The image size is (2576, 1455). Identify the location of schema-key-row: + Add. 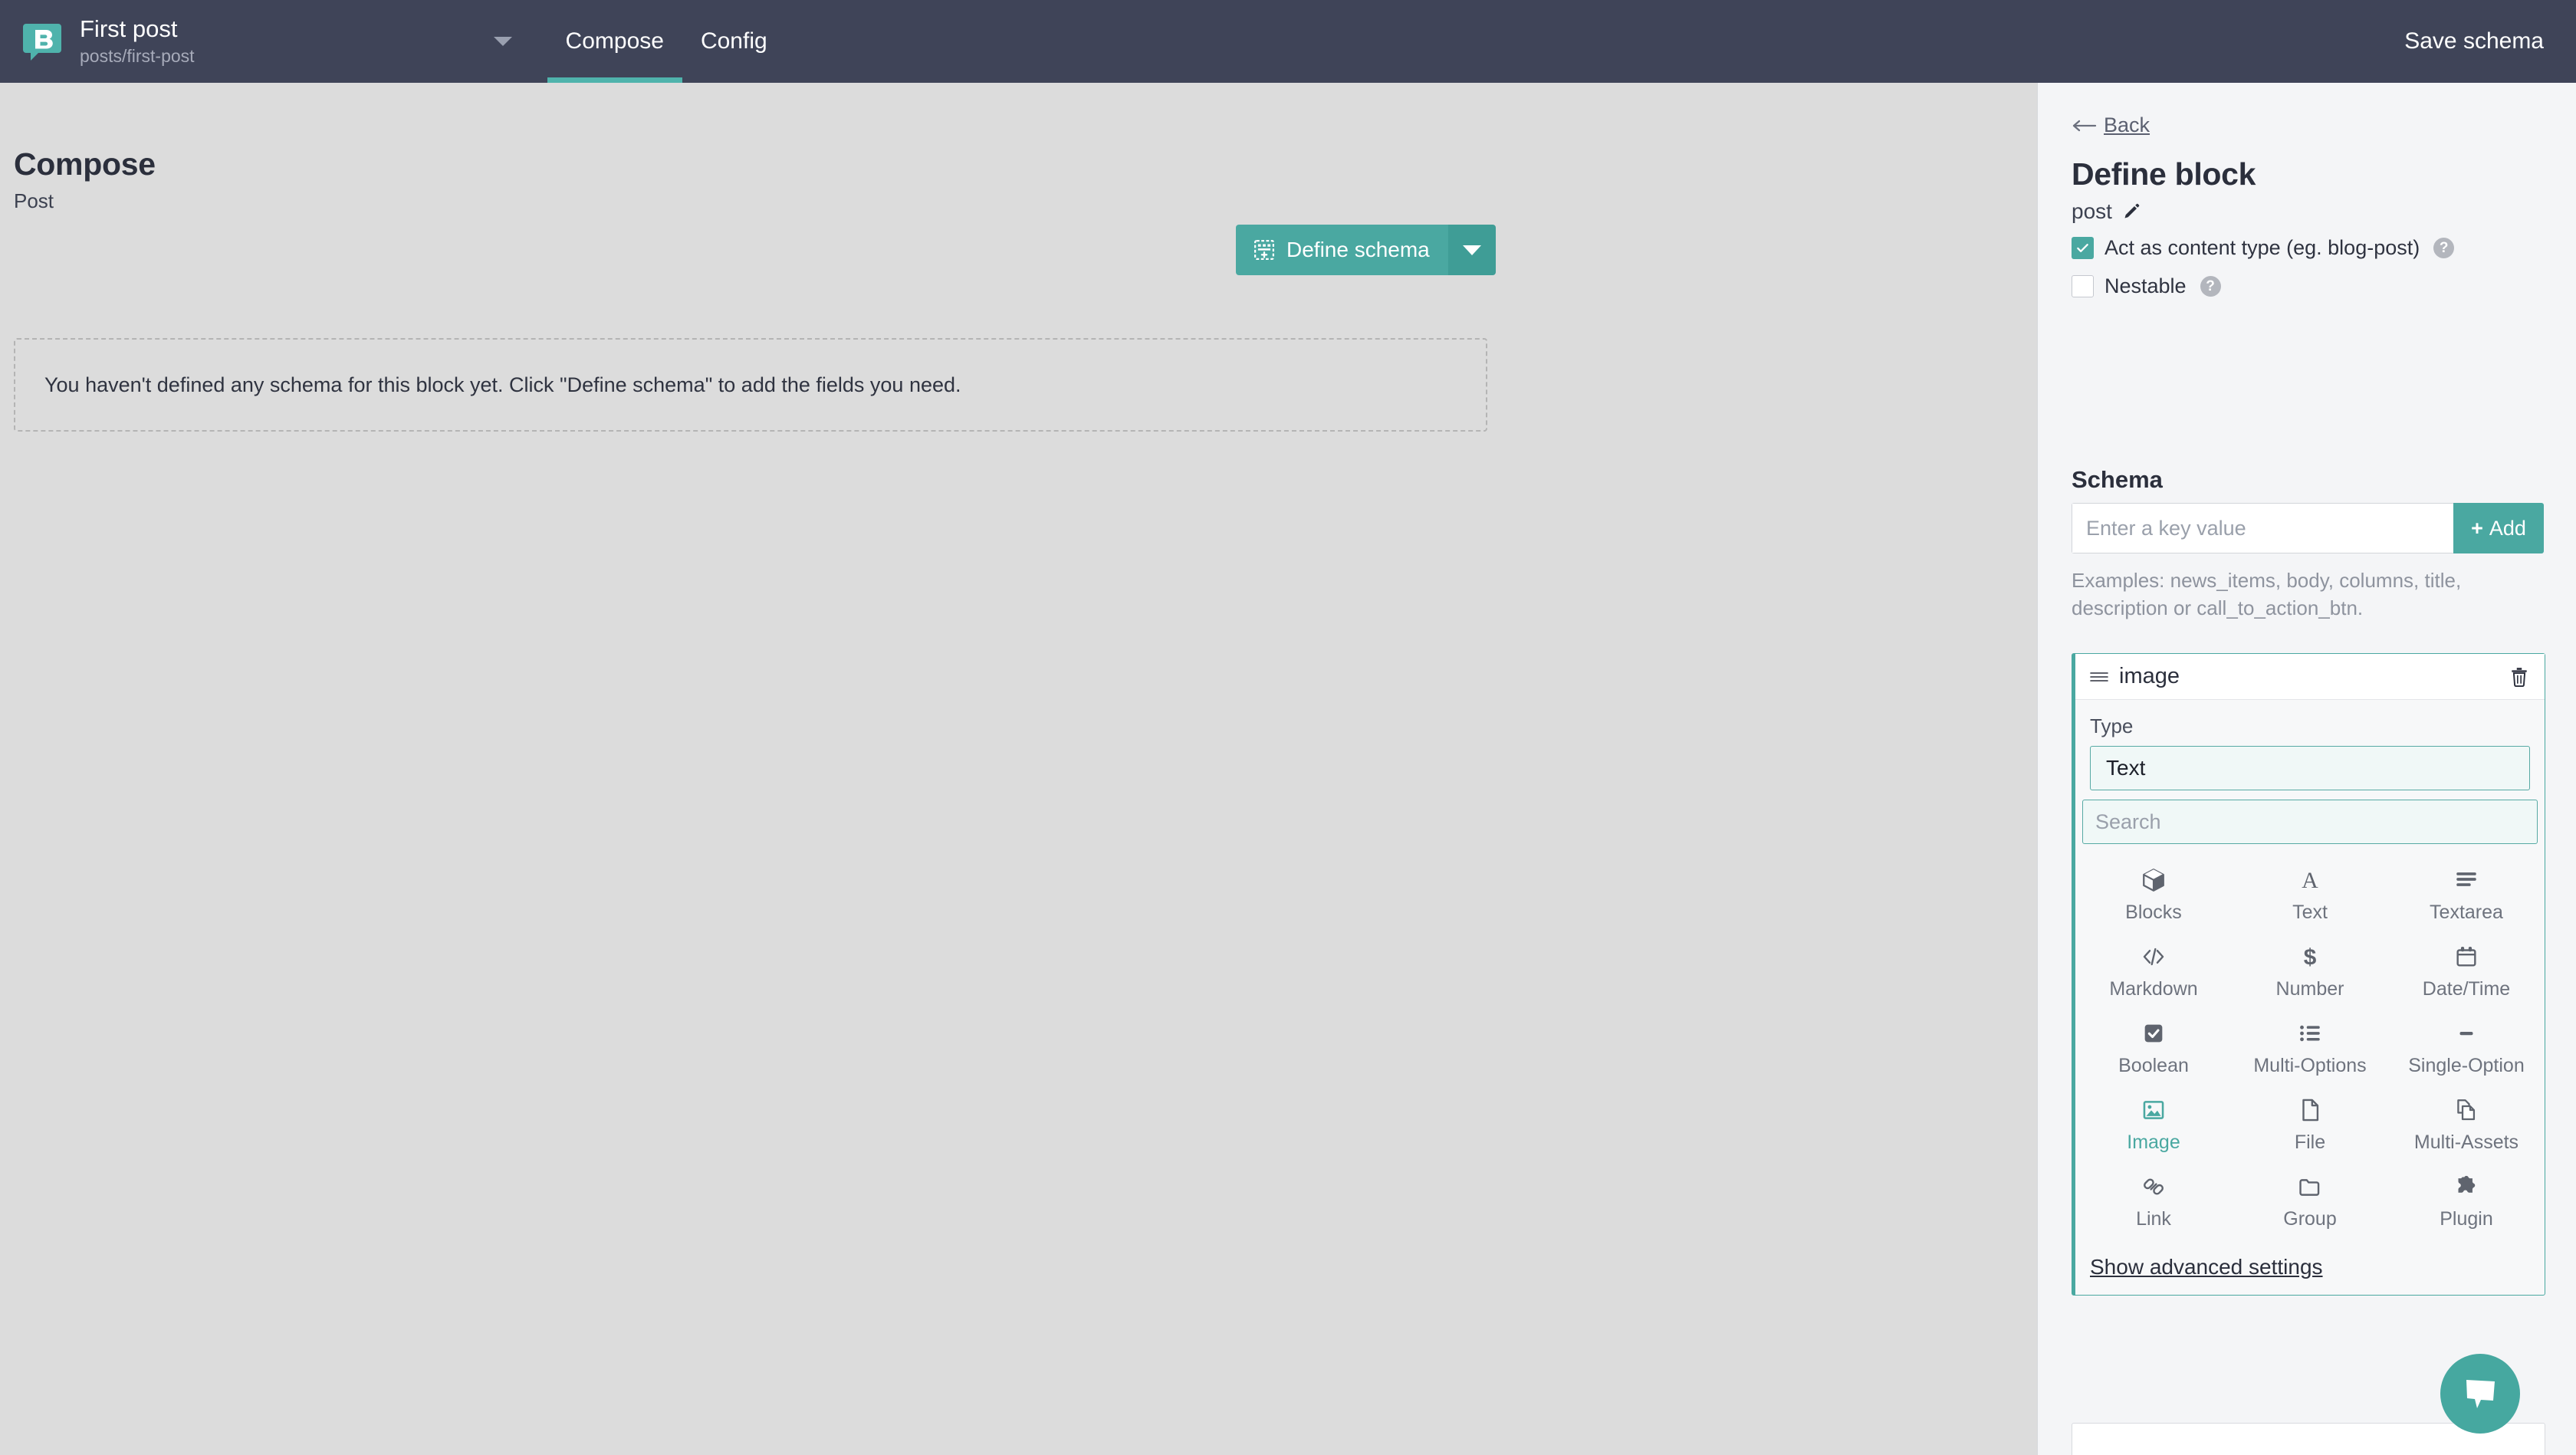
(2308, 528).